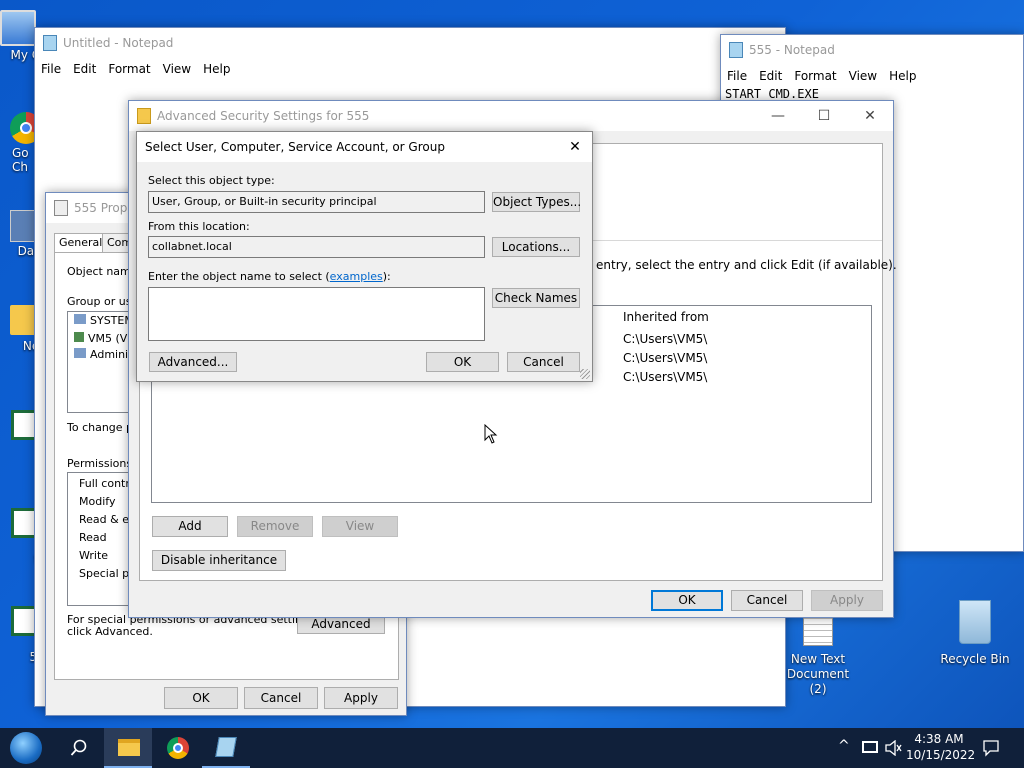  I want to click on object-name-input, so click(316, 314).